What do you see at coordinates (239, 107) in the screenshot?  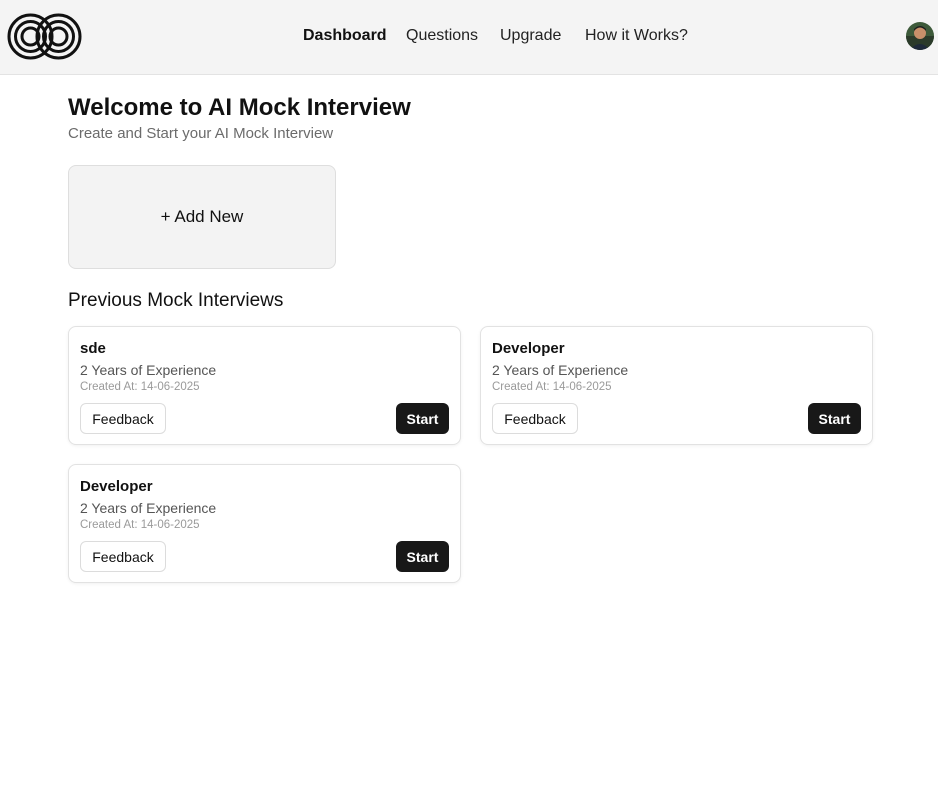 I see `page-title: Welcome to AI Mock Interview` at bounding box center [239, 107].